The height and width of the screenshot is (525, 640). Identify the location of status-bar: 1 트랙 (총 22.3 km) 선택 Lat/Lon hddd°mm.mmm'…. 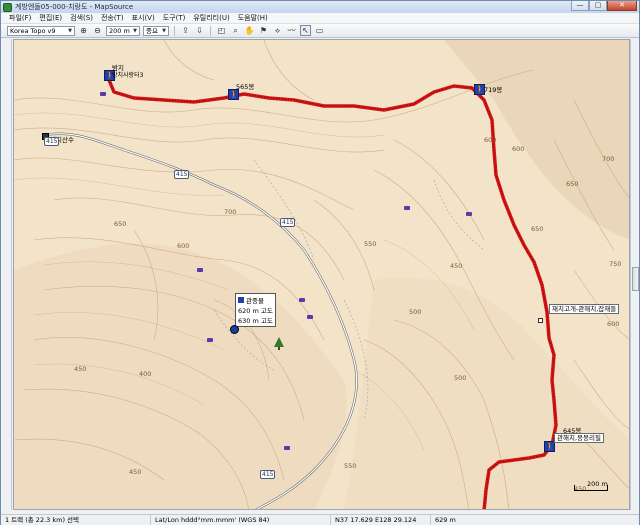
(320, 519).